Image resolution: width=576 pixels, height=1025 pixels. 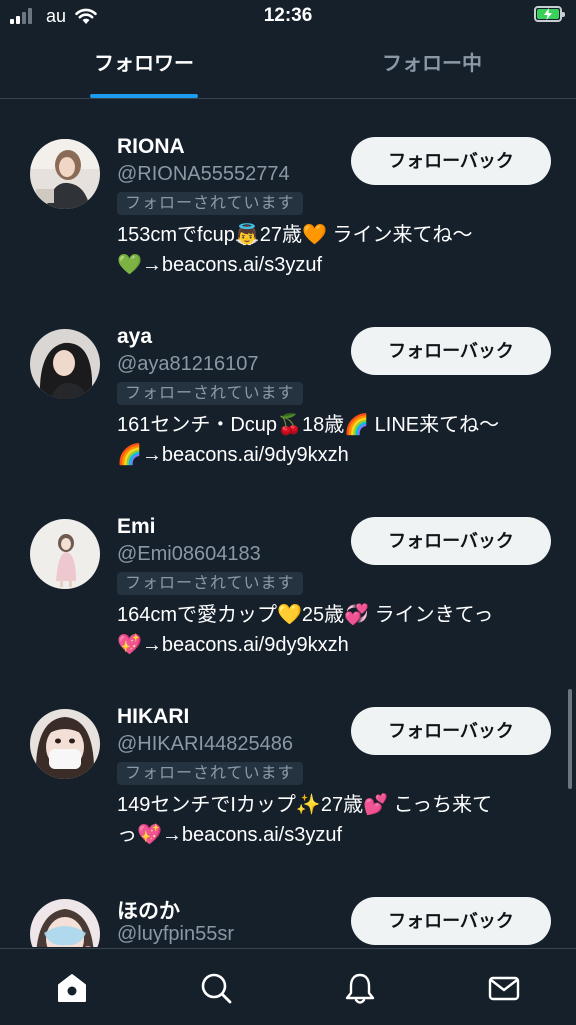 I want to click on clock: 12:36, so click(x=288, y=15).